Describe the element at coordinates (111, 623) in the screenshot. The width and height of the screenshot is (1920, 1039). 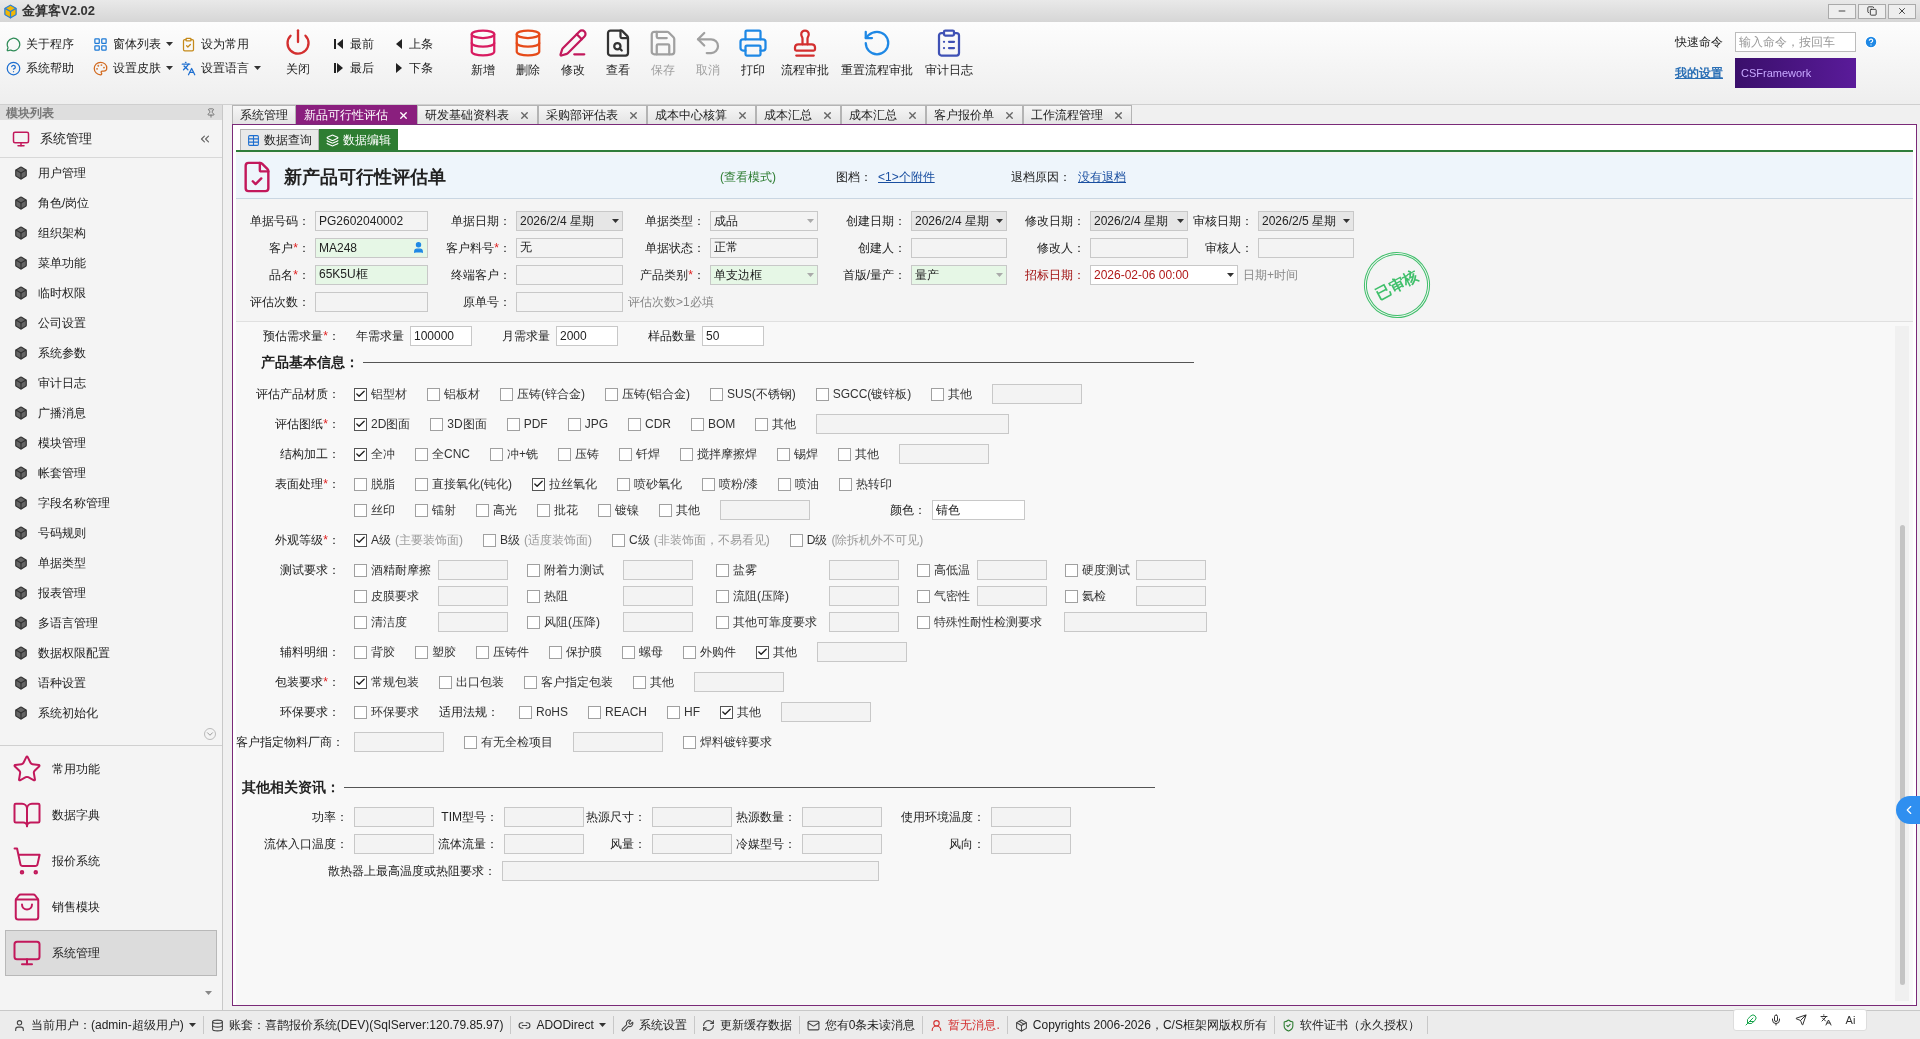
I see `sidebar-item: 多语言管理` at that location.